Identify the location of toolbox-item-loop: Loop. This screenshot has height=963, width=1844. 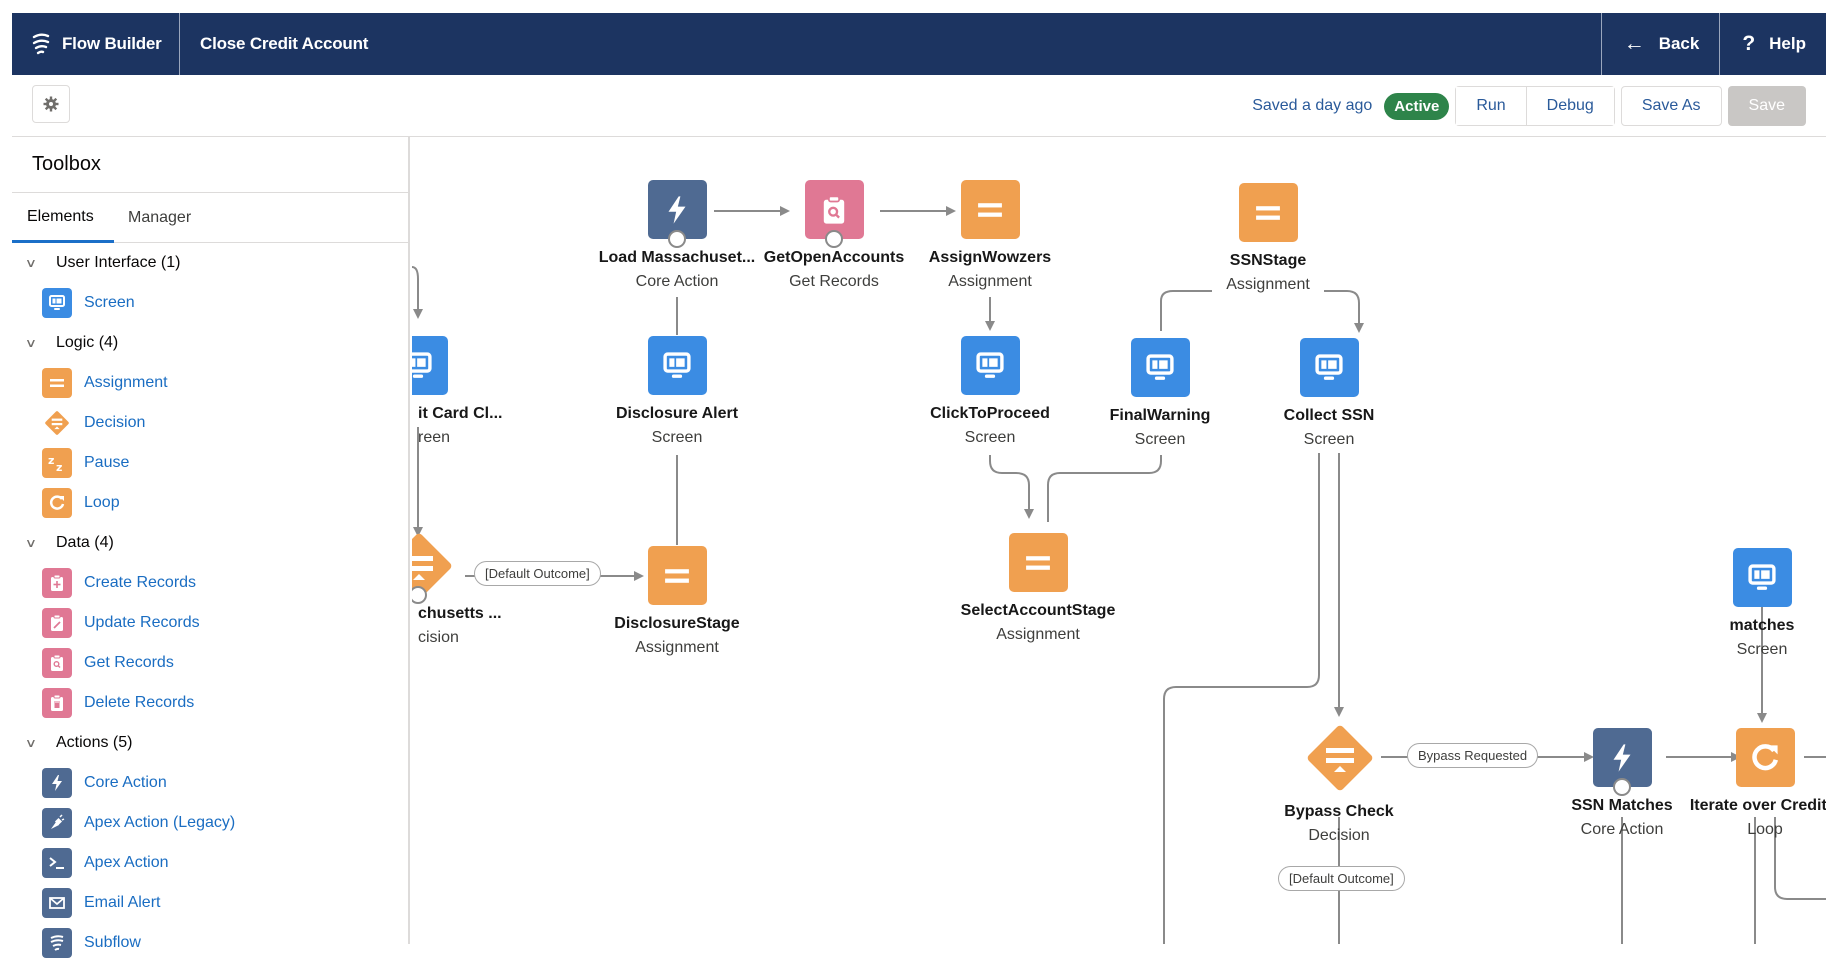
(210, 503).